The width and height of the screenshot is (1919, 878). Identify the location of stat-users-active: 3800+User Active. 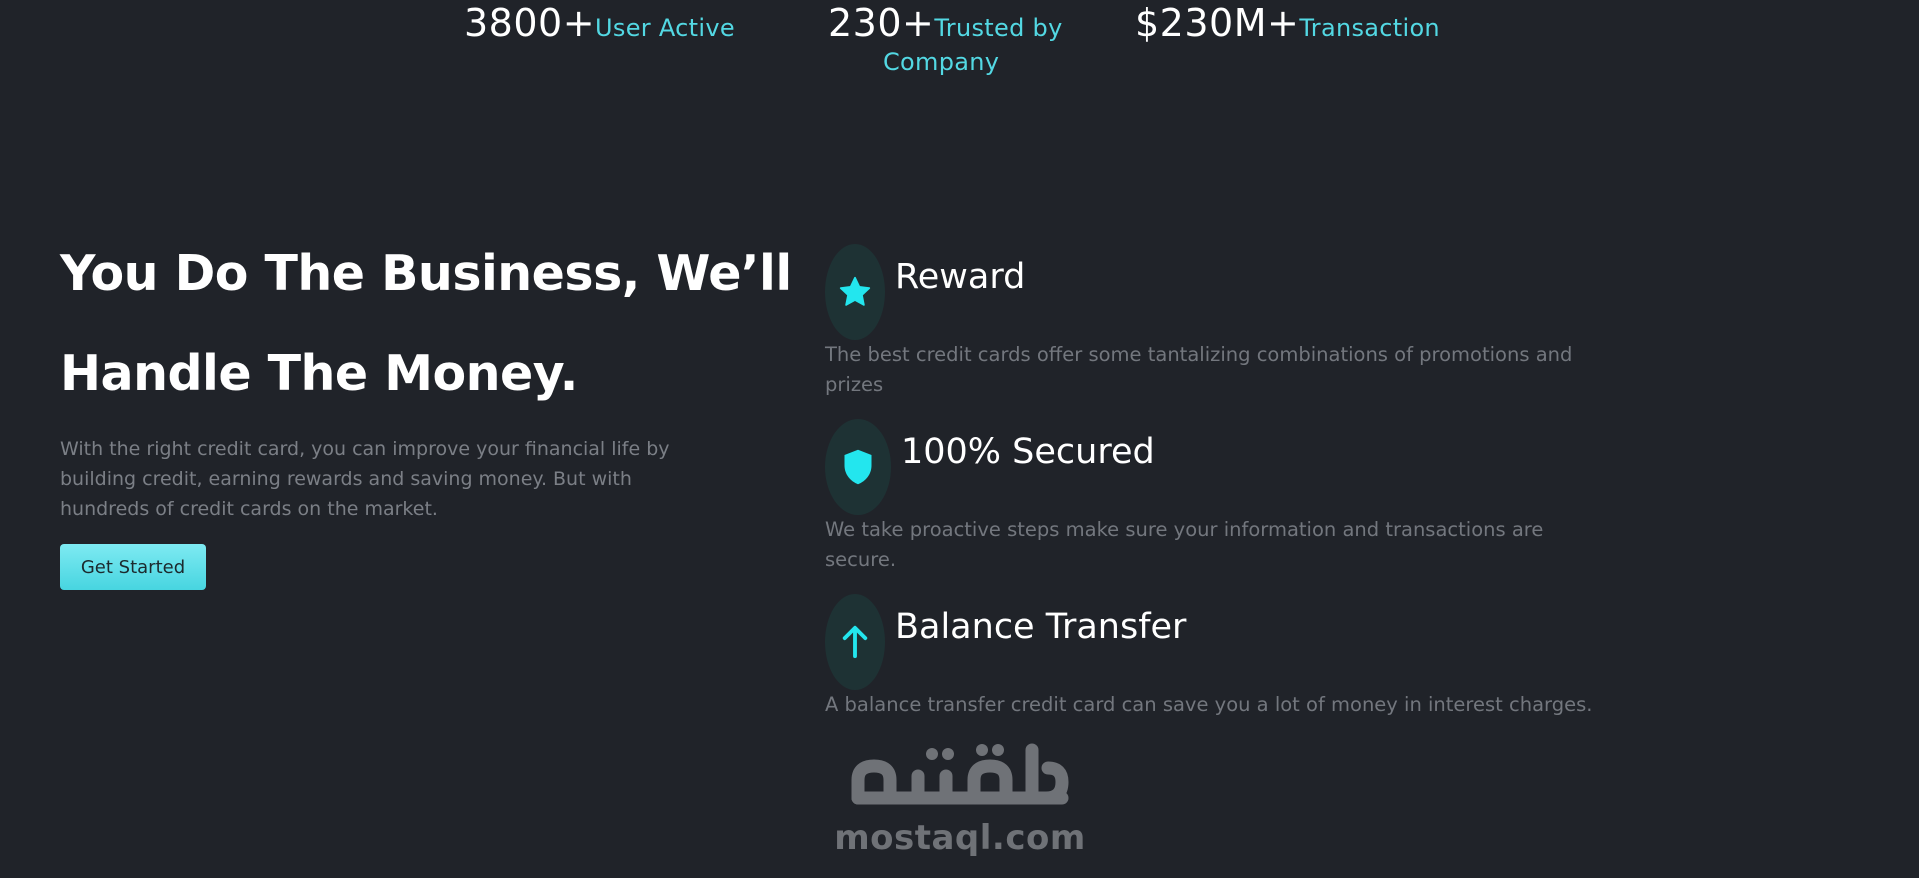
(599, 24).